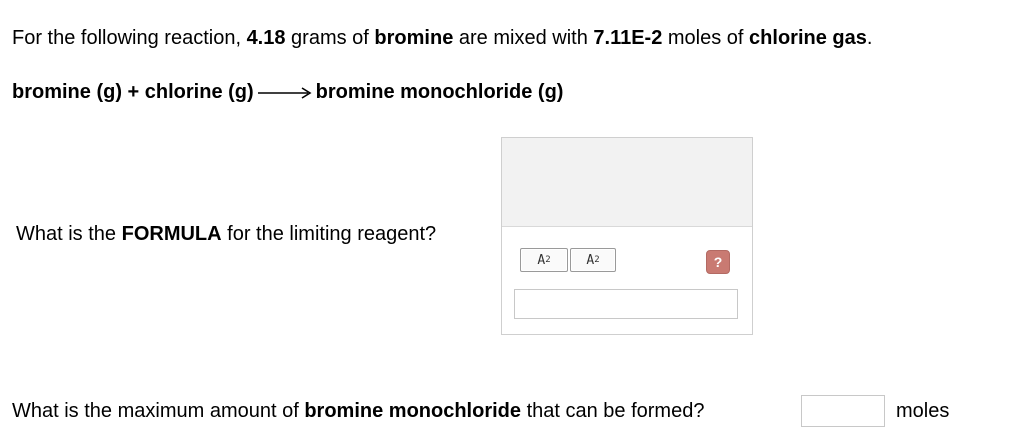  What do you see at coordinates (129, 38) in the screenshot?
I see `intro-text-1: For the following reaction,` at bounding box center [129, 38].